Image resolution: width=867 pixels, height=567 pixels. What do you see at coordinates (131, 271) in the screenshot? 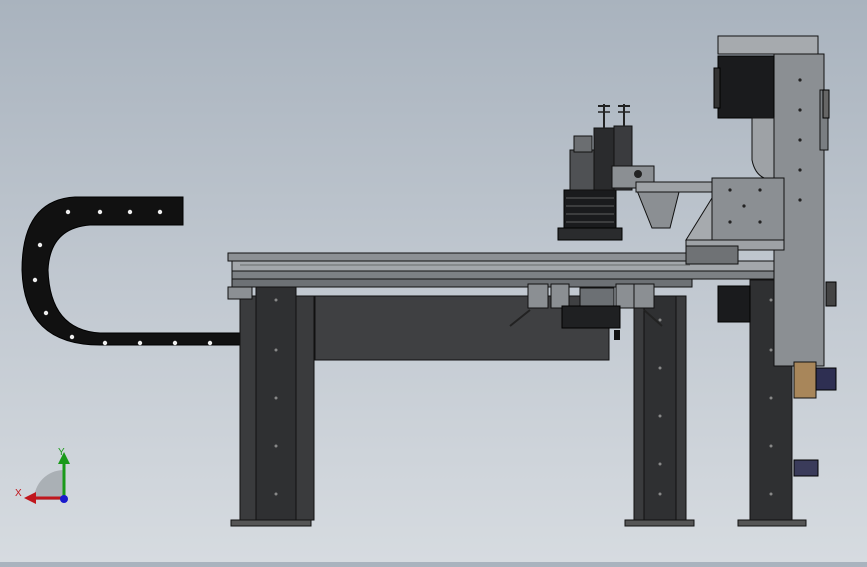
I see `cable-drag-chain` at bounding box center [131, 271].